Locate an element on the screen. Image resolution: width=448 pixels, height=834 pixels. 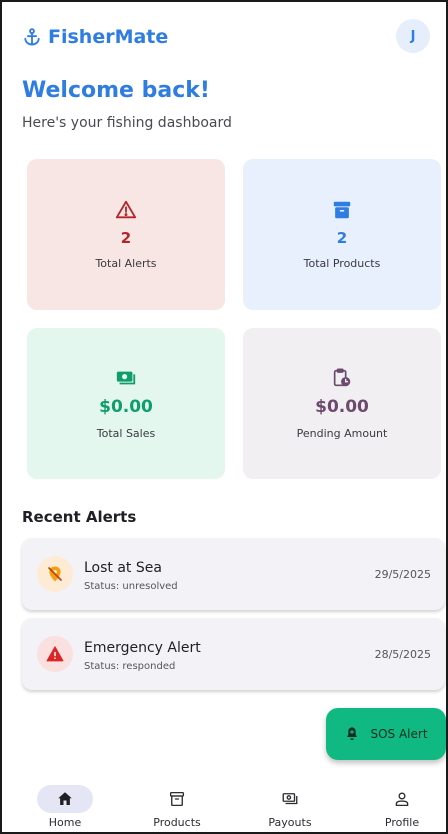
archive-box-icon is located at coordinates (342, 210).